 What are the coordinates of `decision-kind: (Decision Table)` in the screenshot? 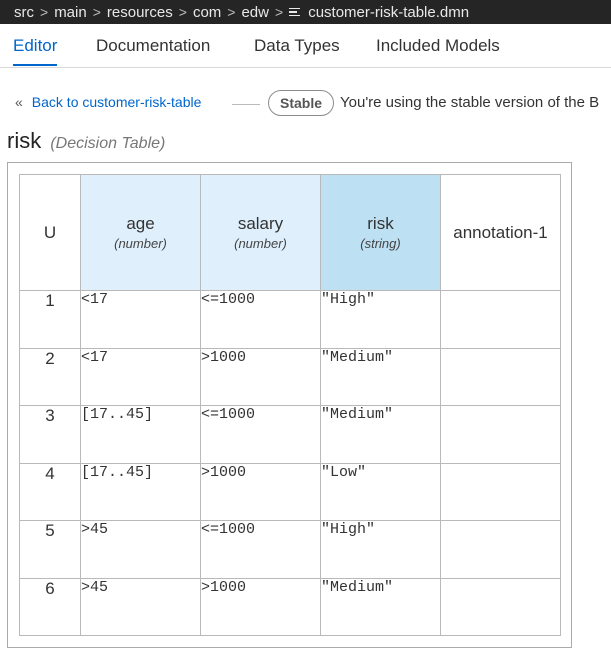 It's located at (108, 143).